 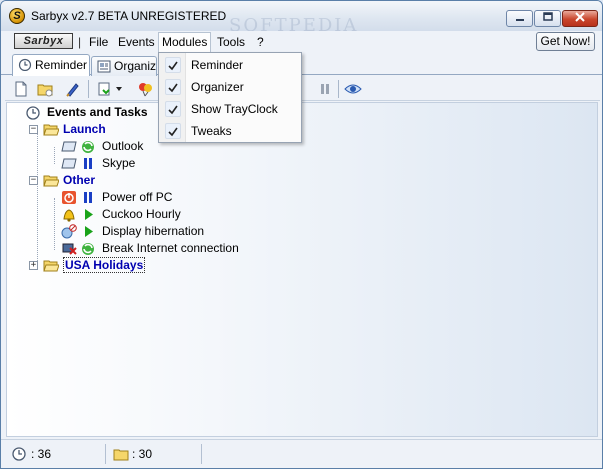 I want to click on new-folder-button, so click(x=45, y=89).